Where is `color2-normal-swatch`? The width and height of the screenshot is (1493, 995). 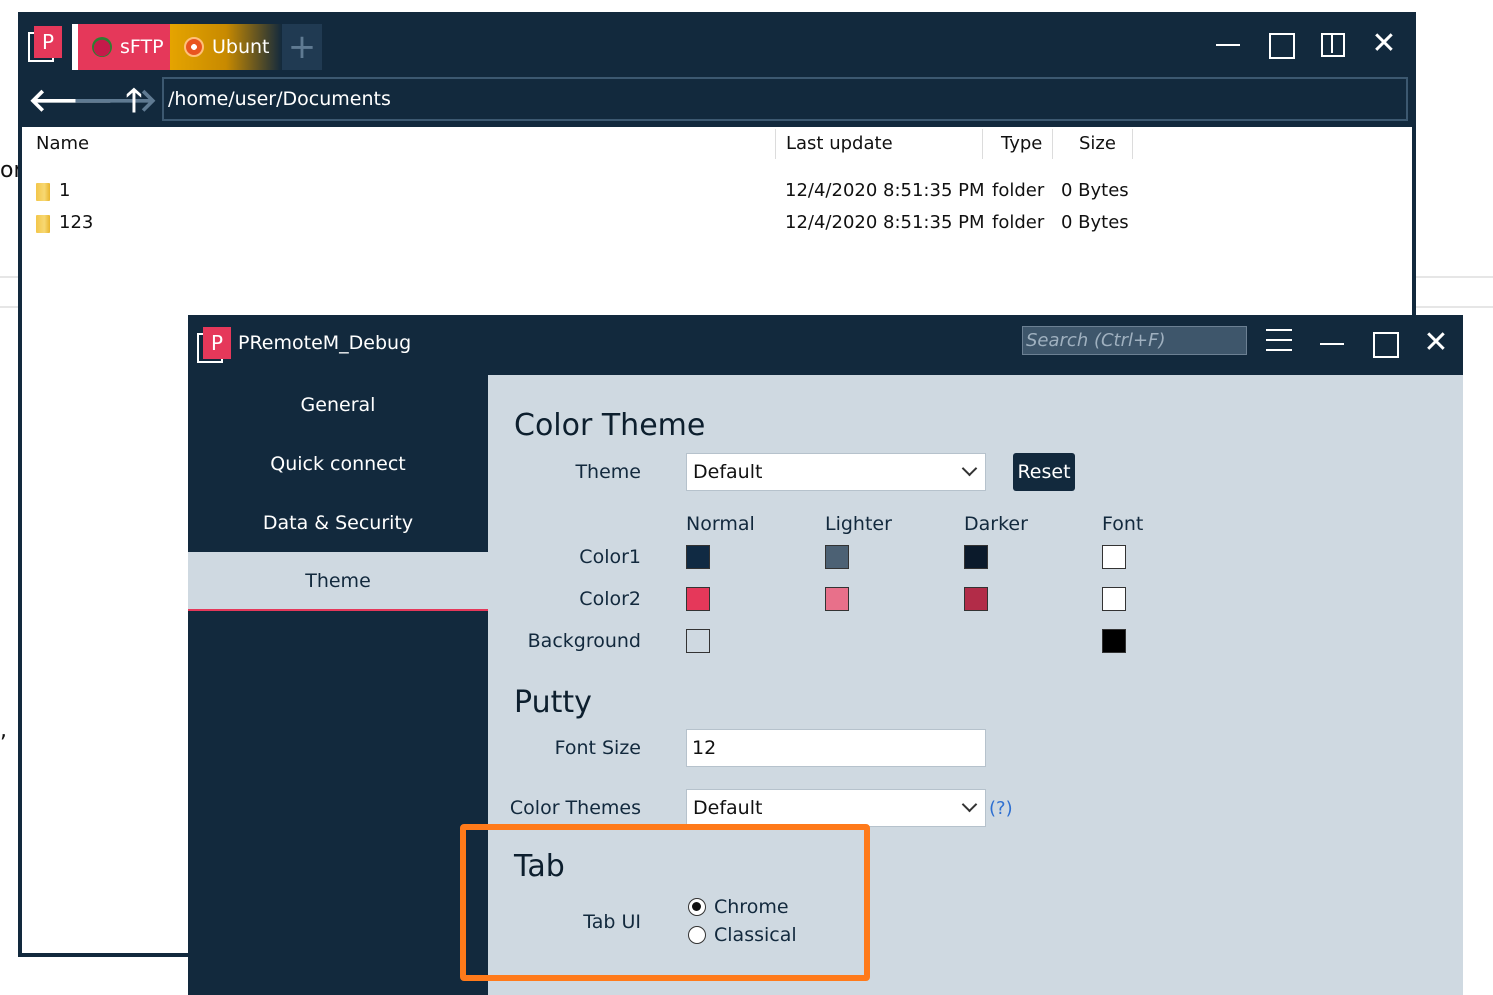
color2-normal-swatch is located at coordinates (698, 599).